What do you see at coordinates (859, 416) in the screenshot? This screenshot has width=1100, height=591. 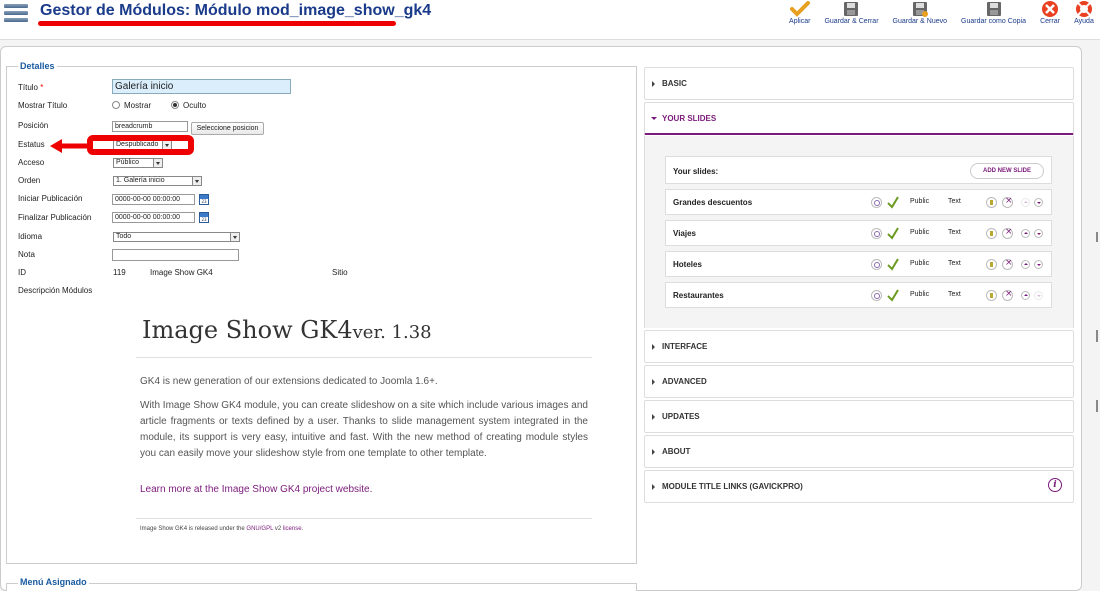 I see `accordion-updates: UPDATES` at bounding box center [859, 416].